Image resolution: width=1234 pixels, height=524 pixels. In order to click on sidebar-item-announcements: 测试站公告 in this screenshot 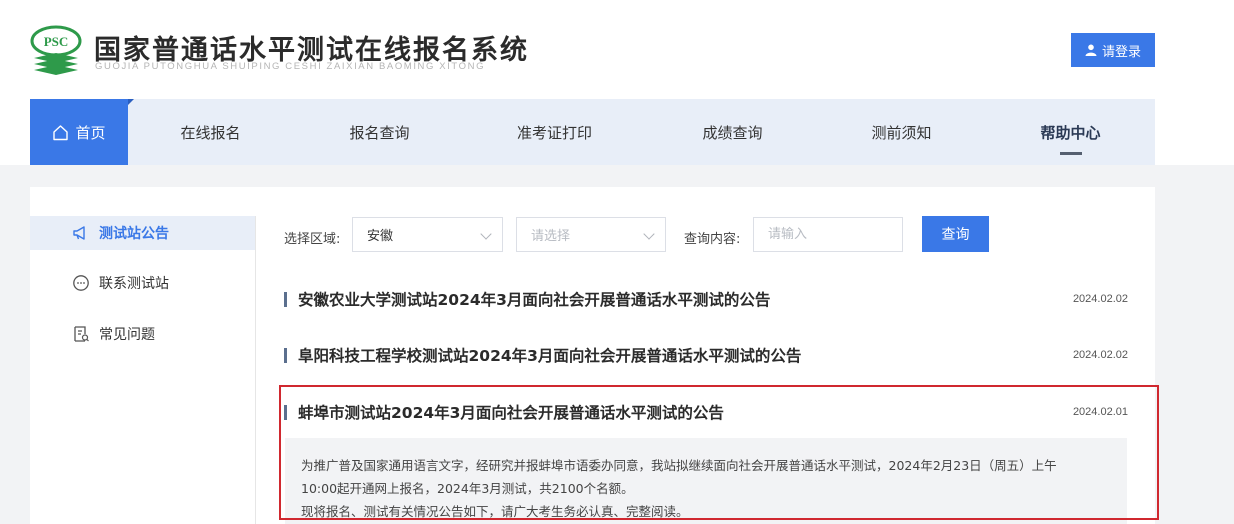, I will do `click(142, 233)`.